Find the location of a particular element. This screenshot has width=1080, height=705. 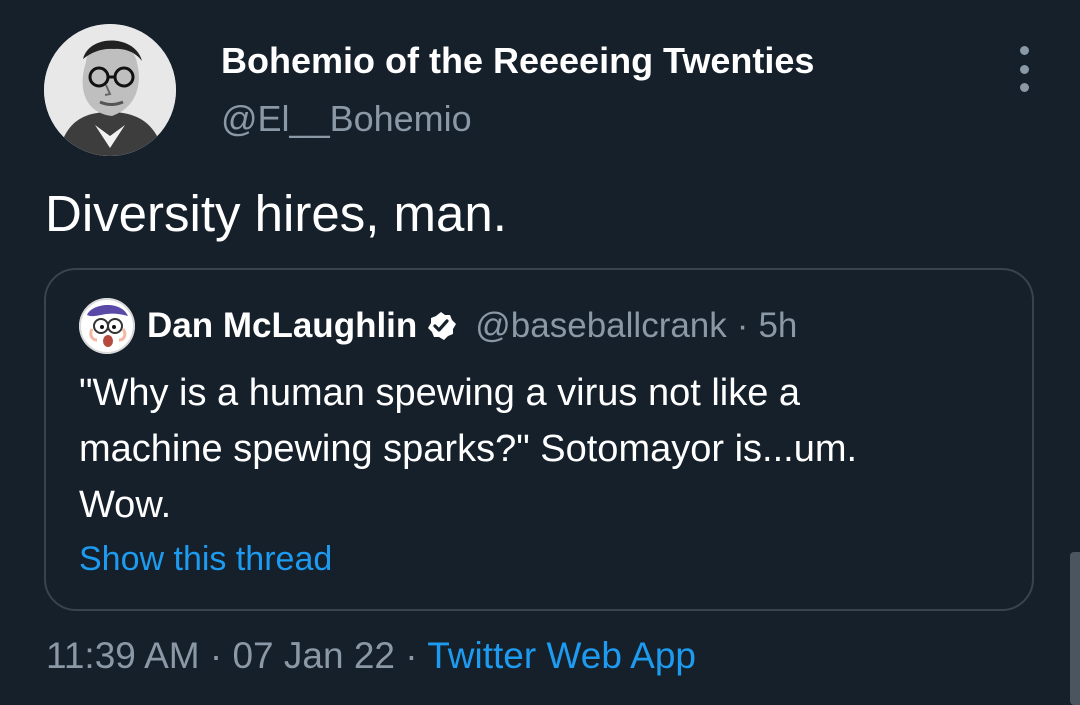

author-display-name: Bohemio of the Reeeeing Twenties is located at coordinates (517, 61).